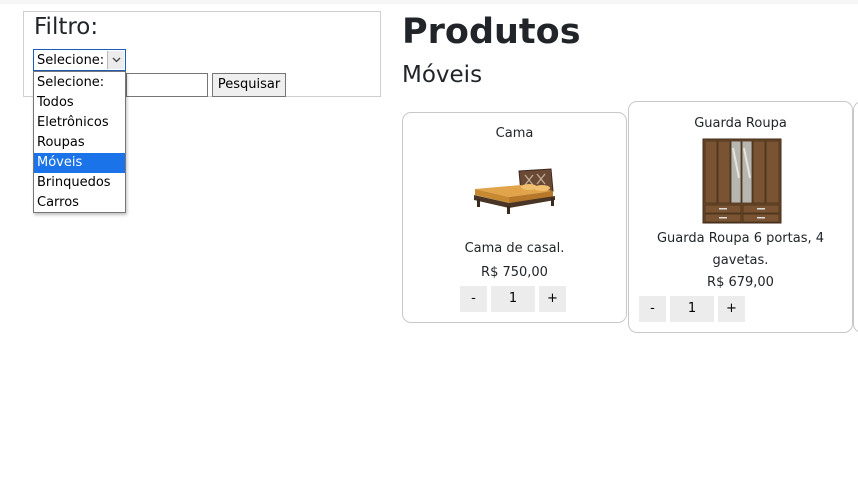 The height and width of the screenshot is (503, 858). What do you see at coordinates (514, 248) in the screenshot?
I see `product-description: Cama de casal.` at bounding box center [514, 248].